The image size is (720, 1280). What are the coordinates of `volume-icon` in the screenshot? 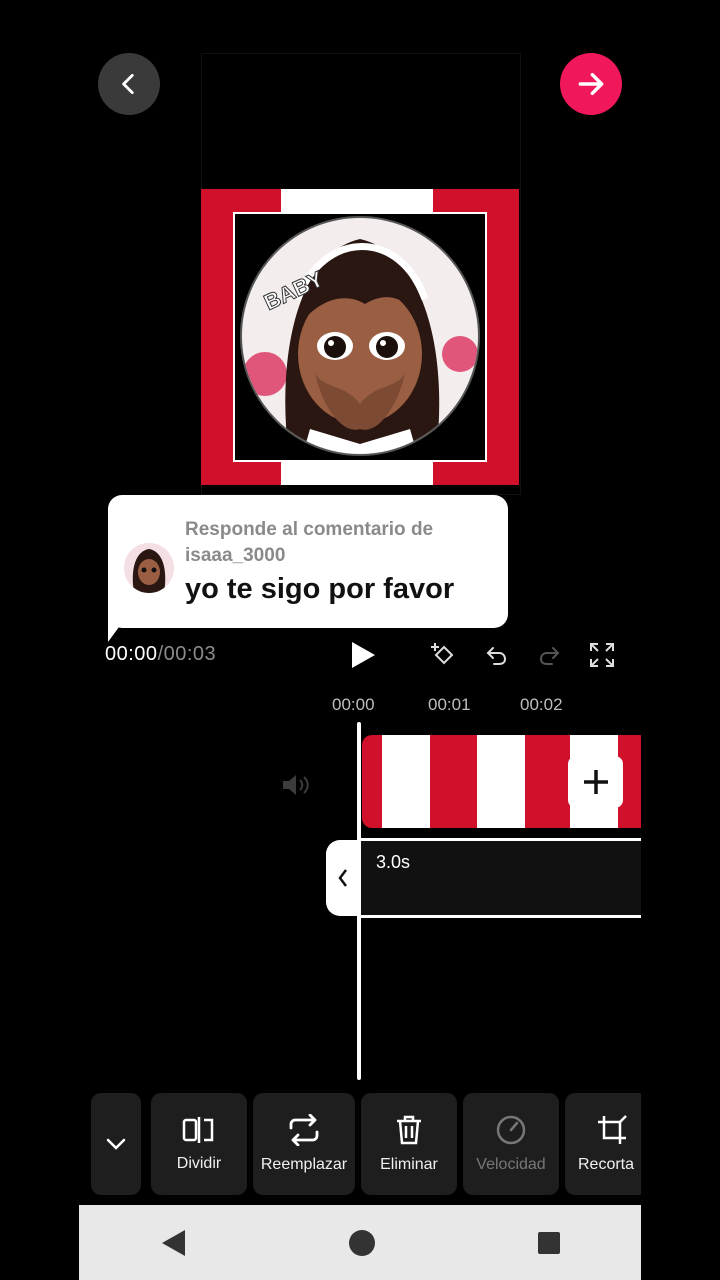 It's located at (296, 785).